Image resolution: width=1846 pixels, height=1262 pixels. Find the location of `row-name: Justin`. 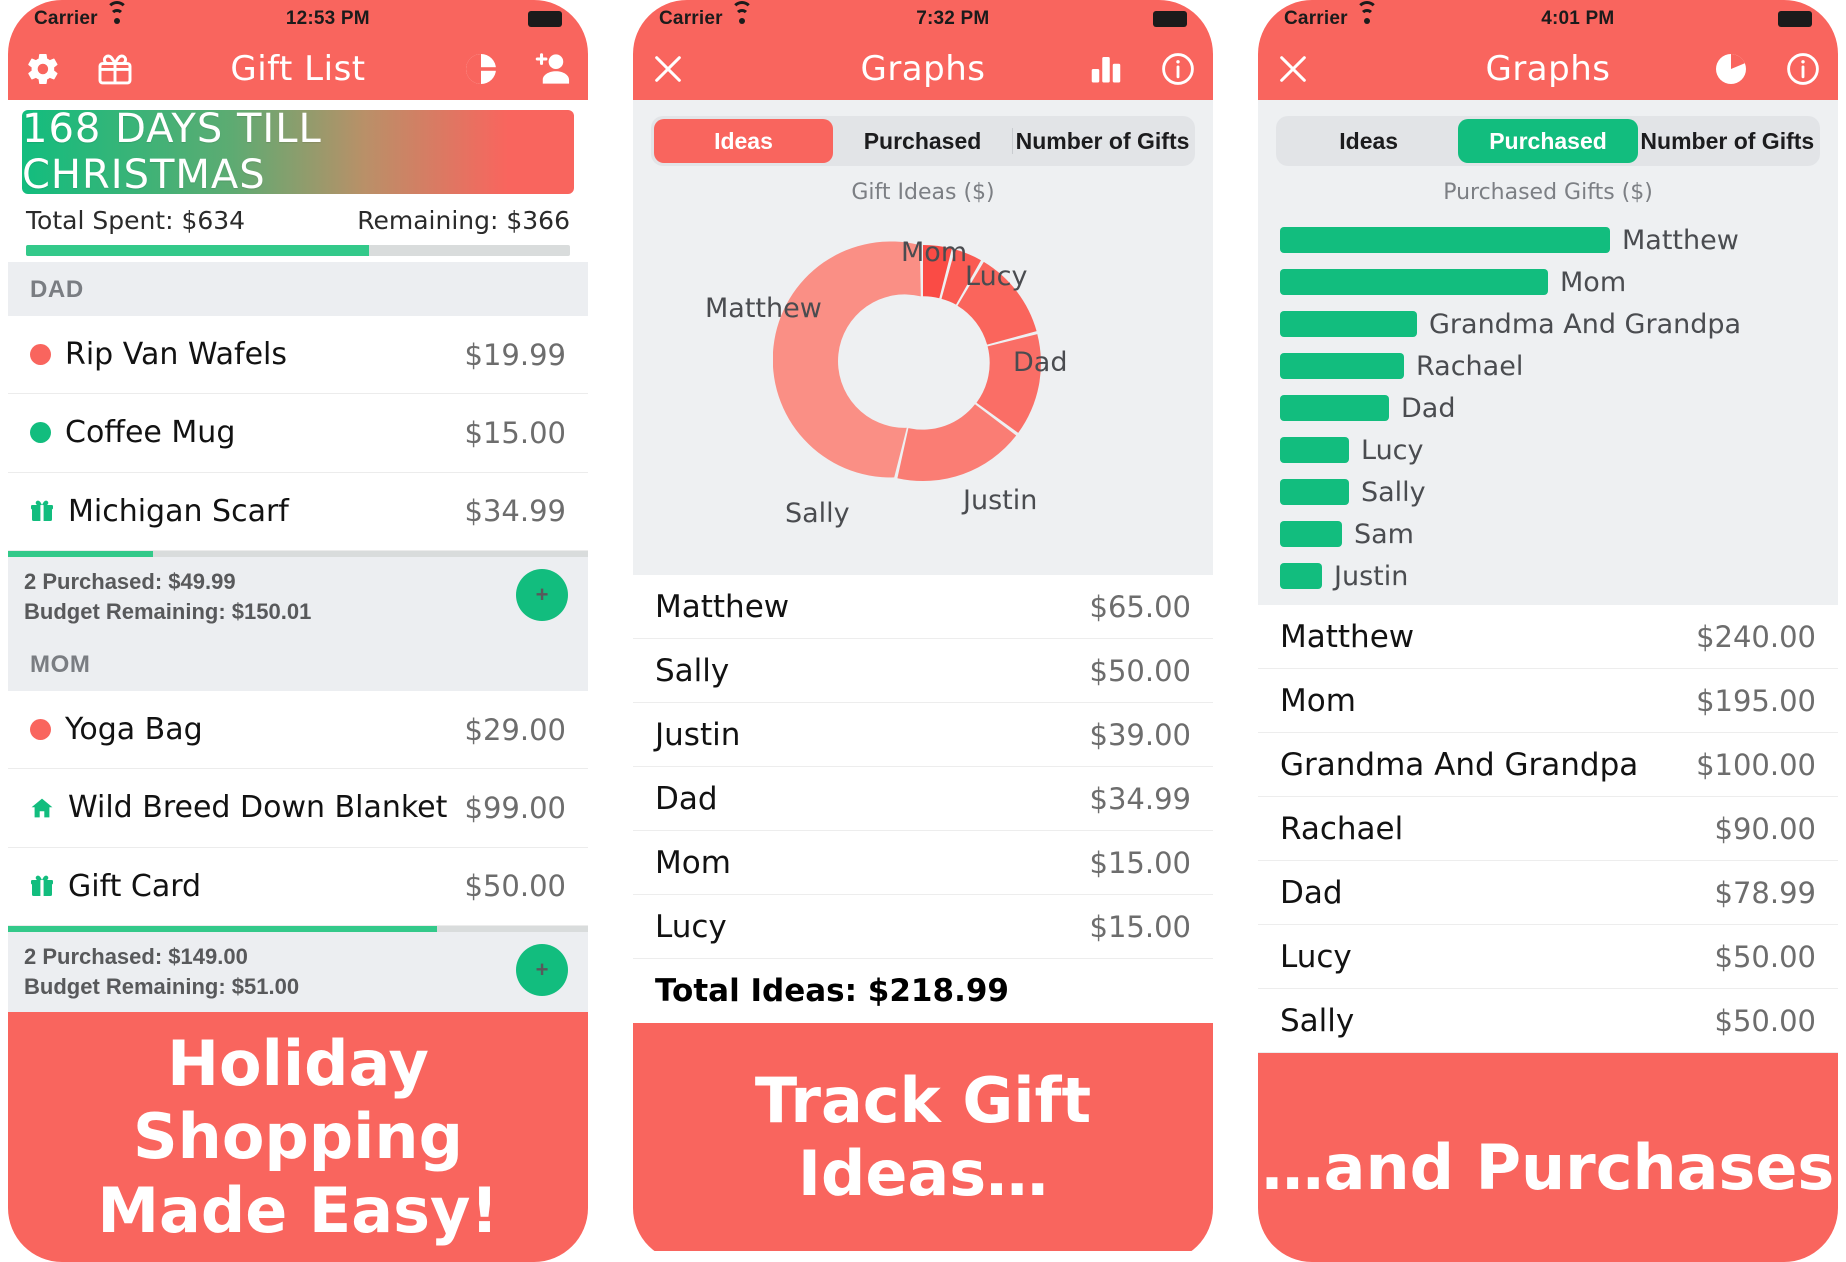

row-name: Justin is located at coordinates (698, 734).